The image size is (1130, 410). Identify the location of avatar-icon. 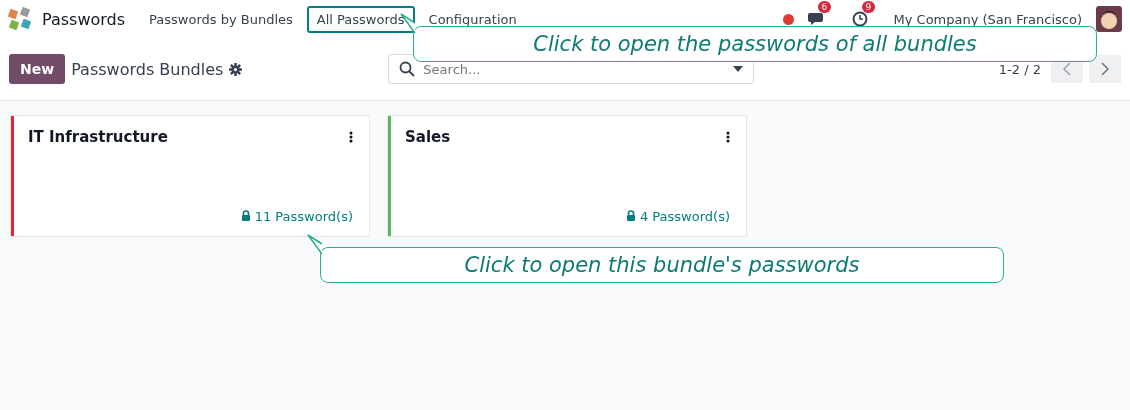
(1109, 19).